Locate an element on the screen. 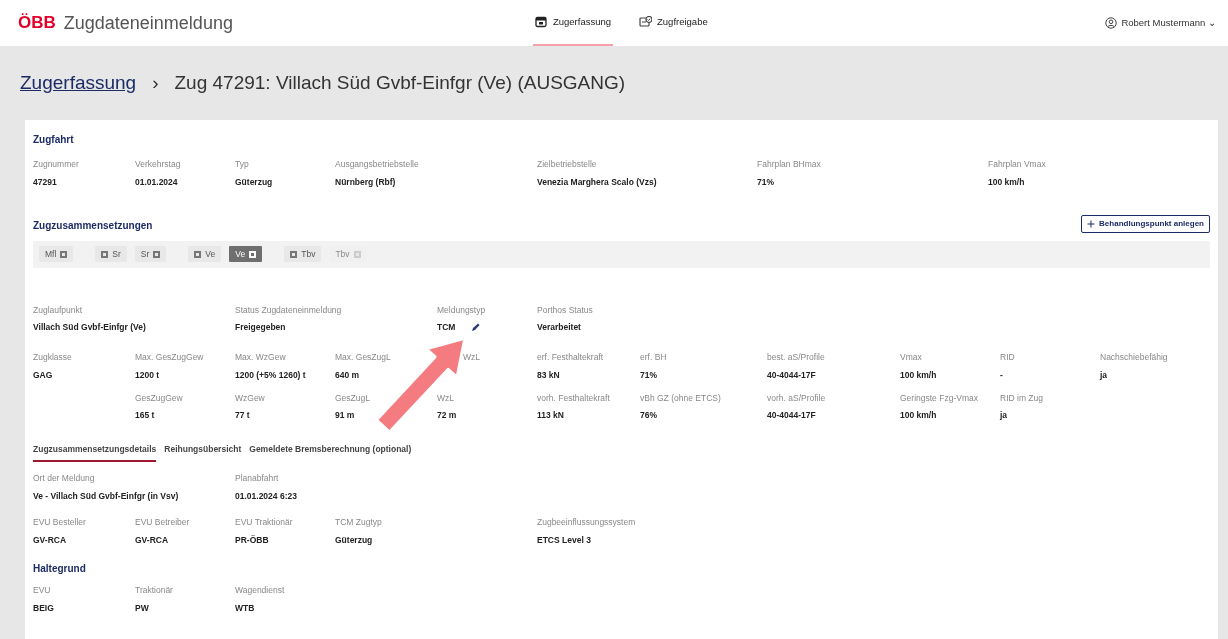 The width and height of the screenshot is (1228, 639). field-value: 01.01.2024 is located at coordinates (156, 182).